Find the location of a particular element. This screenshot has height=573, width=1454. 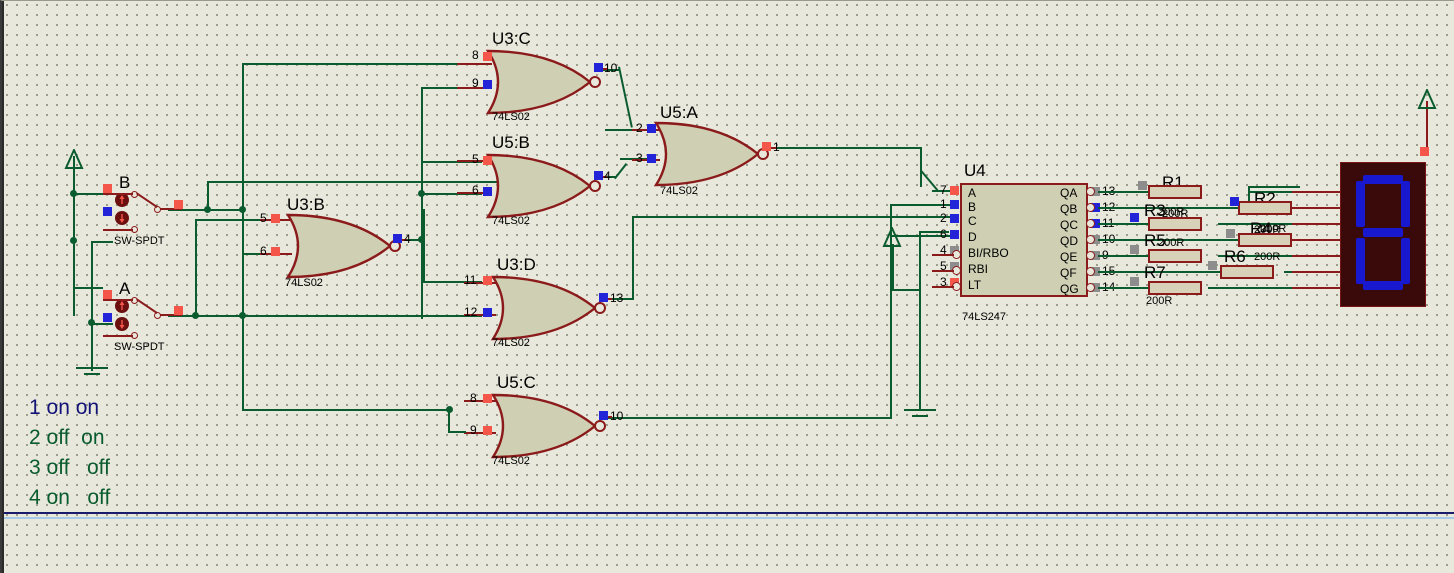

gate-u5b-out-state is located at coordinates (598, 175).